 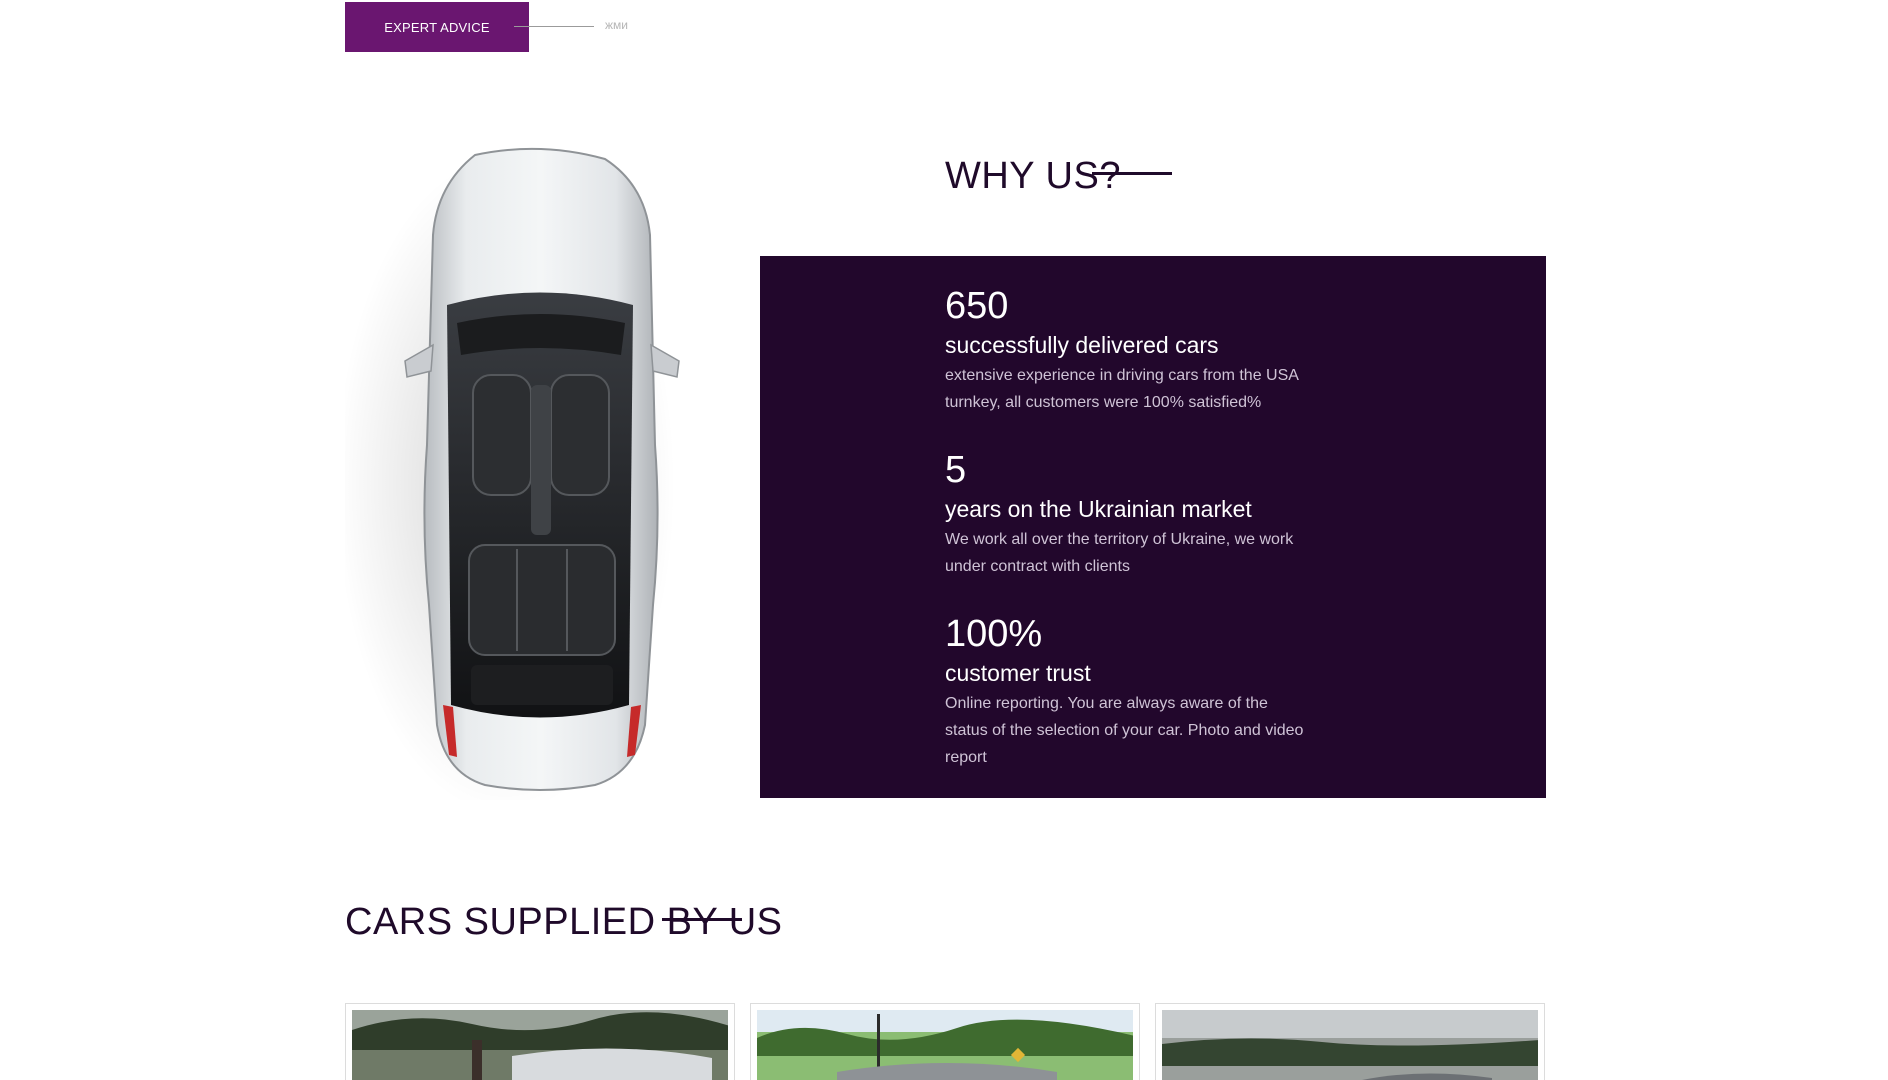 I want to click on why-us-heading: WHY US?, so click(x=1033, y=176).